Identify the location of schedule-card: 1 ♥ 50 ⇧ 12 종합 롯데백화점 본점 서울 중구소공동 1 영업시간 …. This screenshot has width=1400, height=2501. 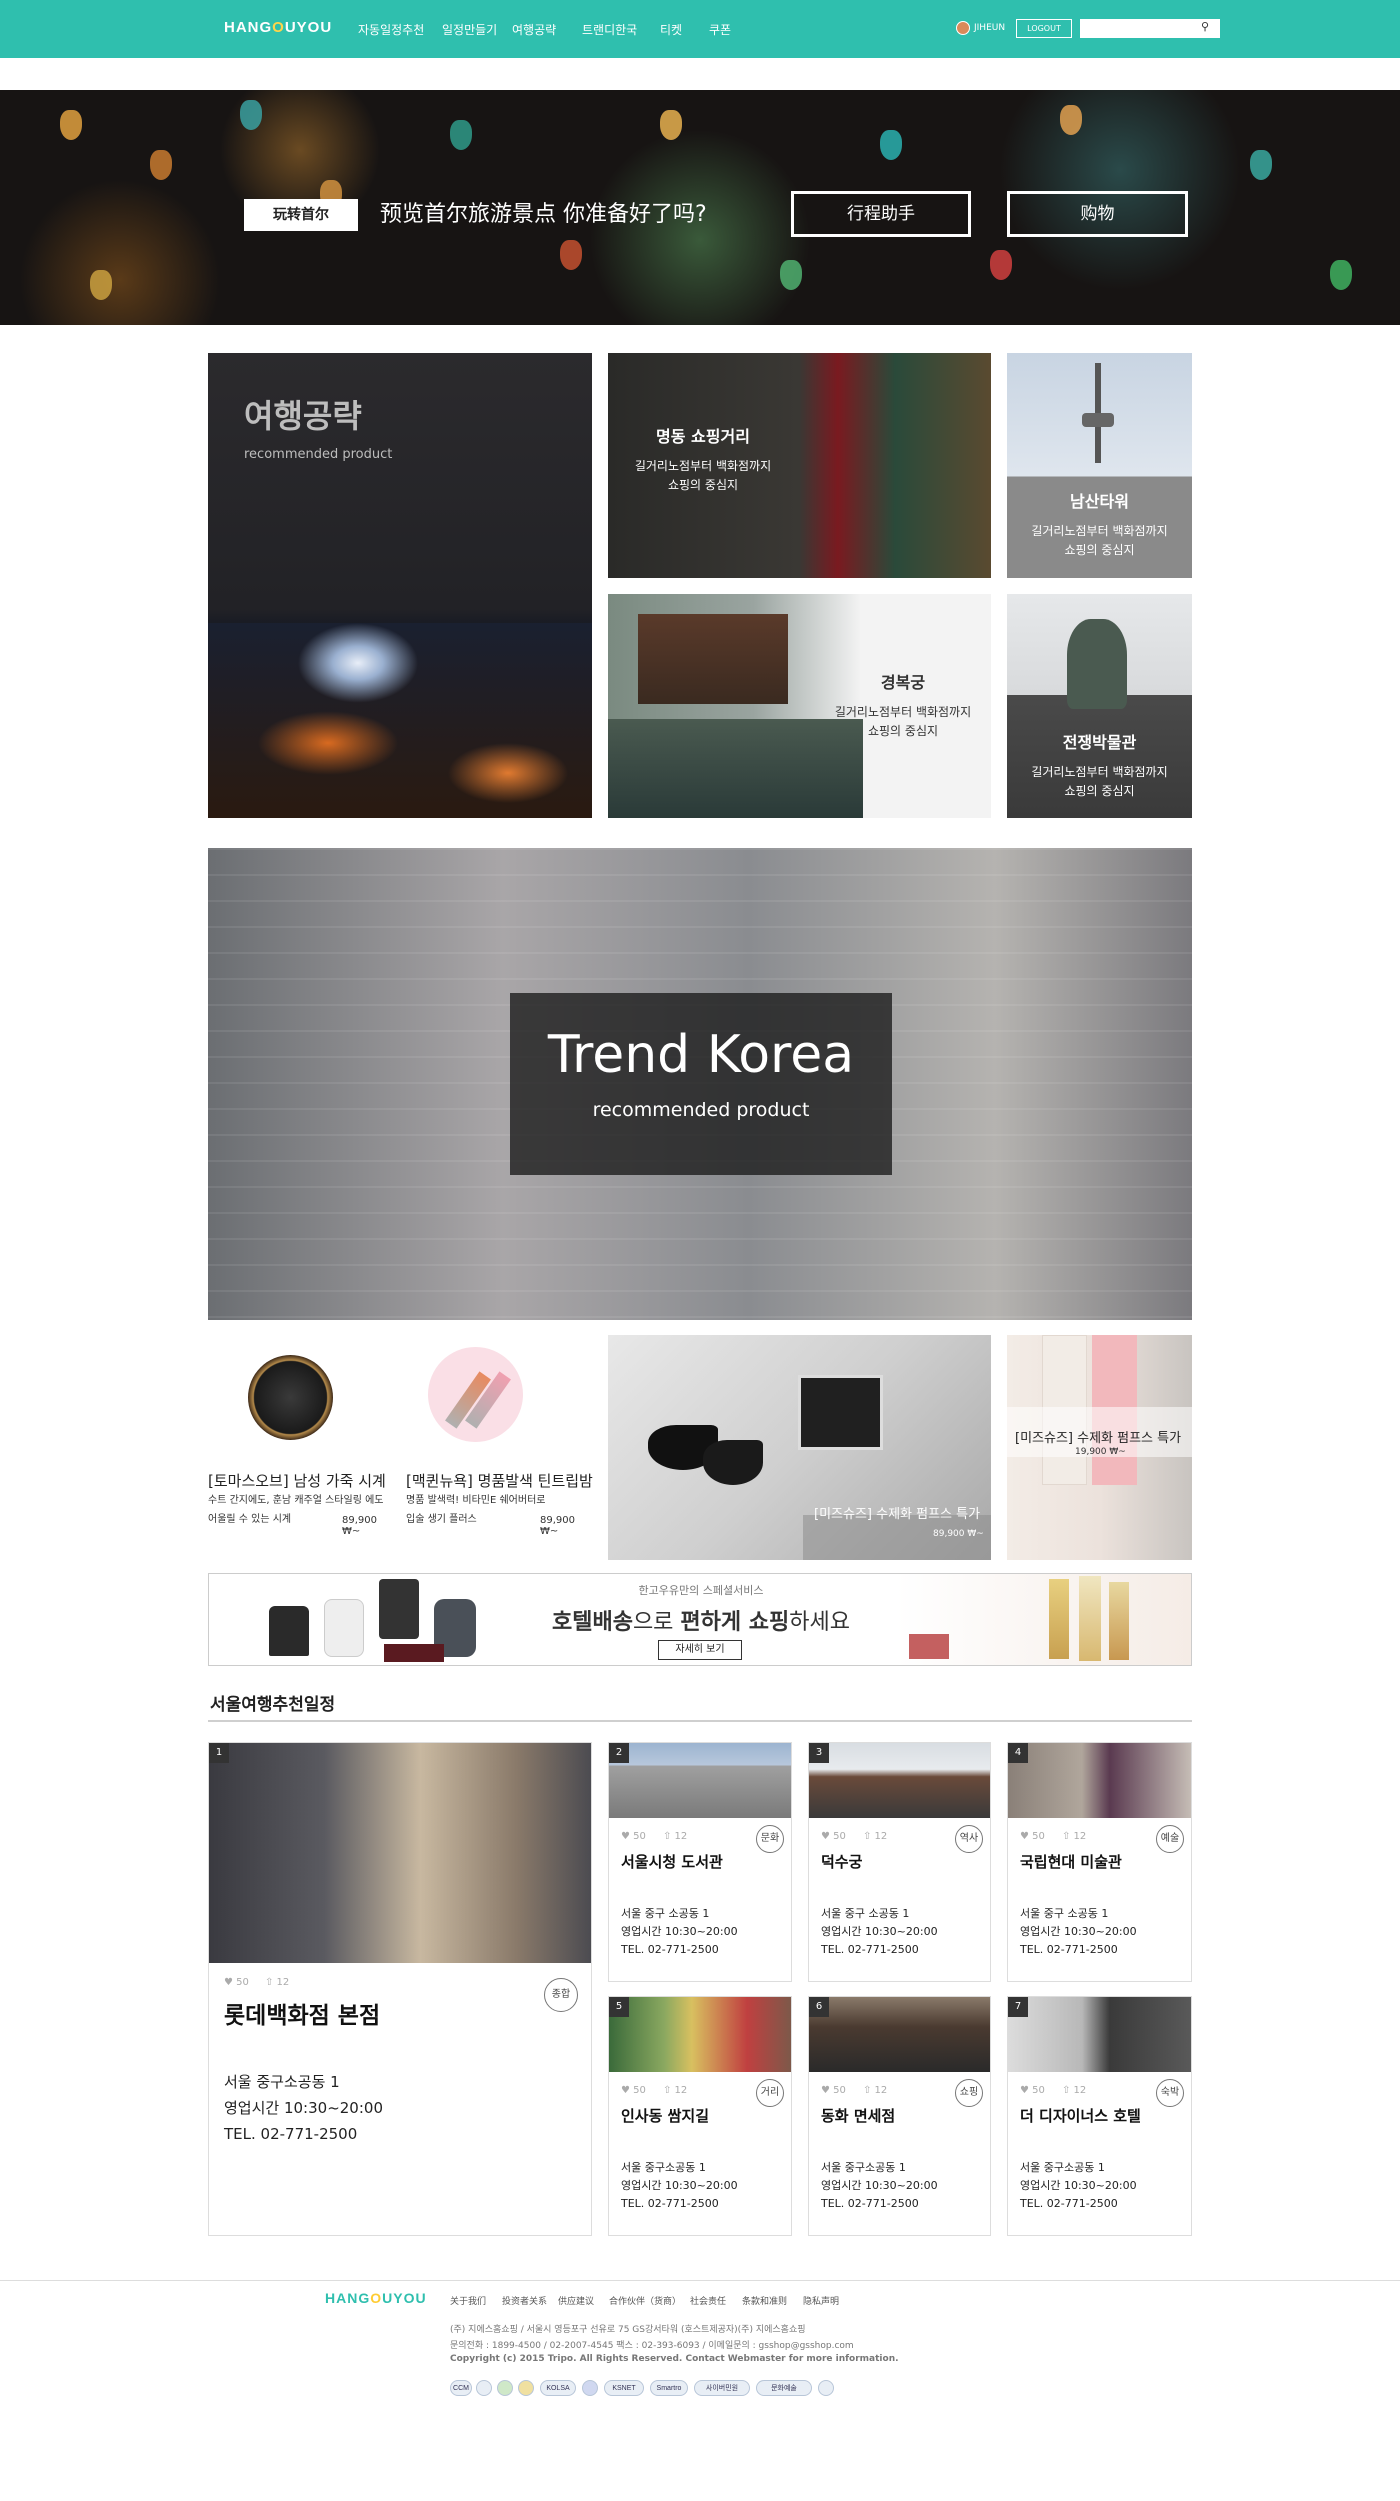
(400, 1989).